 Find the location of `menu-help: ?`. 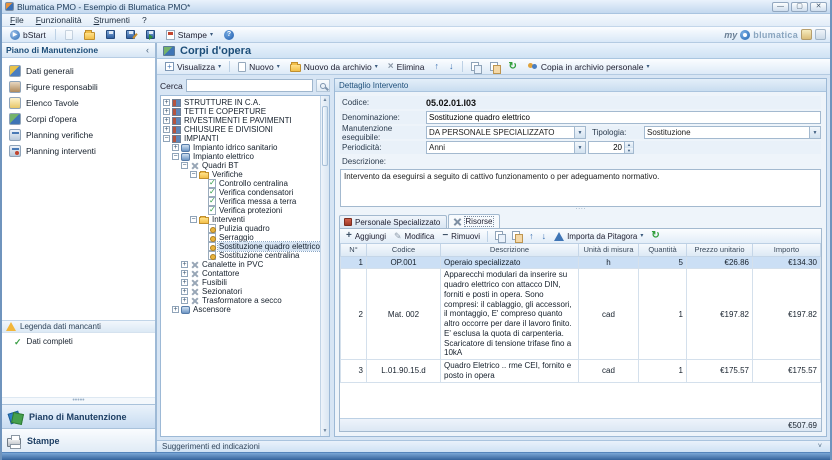

menu-help: ? is located at coordinates (144, 20).